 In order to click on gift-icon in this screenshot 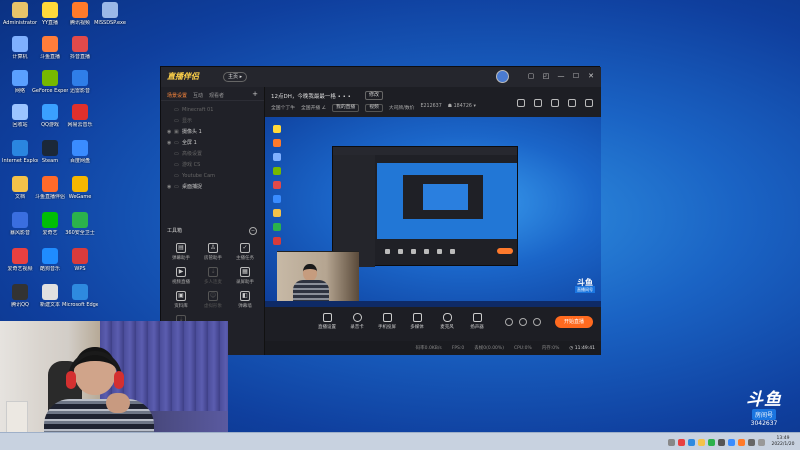, I will do `click(555, 103)`.